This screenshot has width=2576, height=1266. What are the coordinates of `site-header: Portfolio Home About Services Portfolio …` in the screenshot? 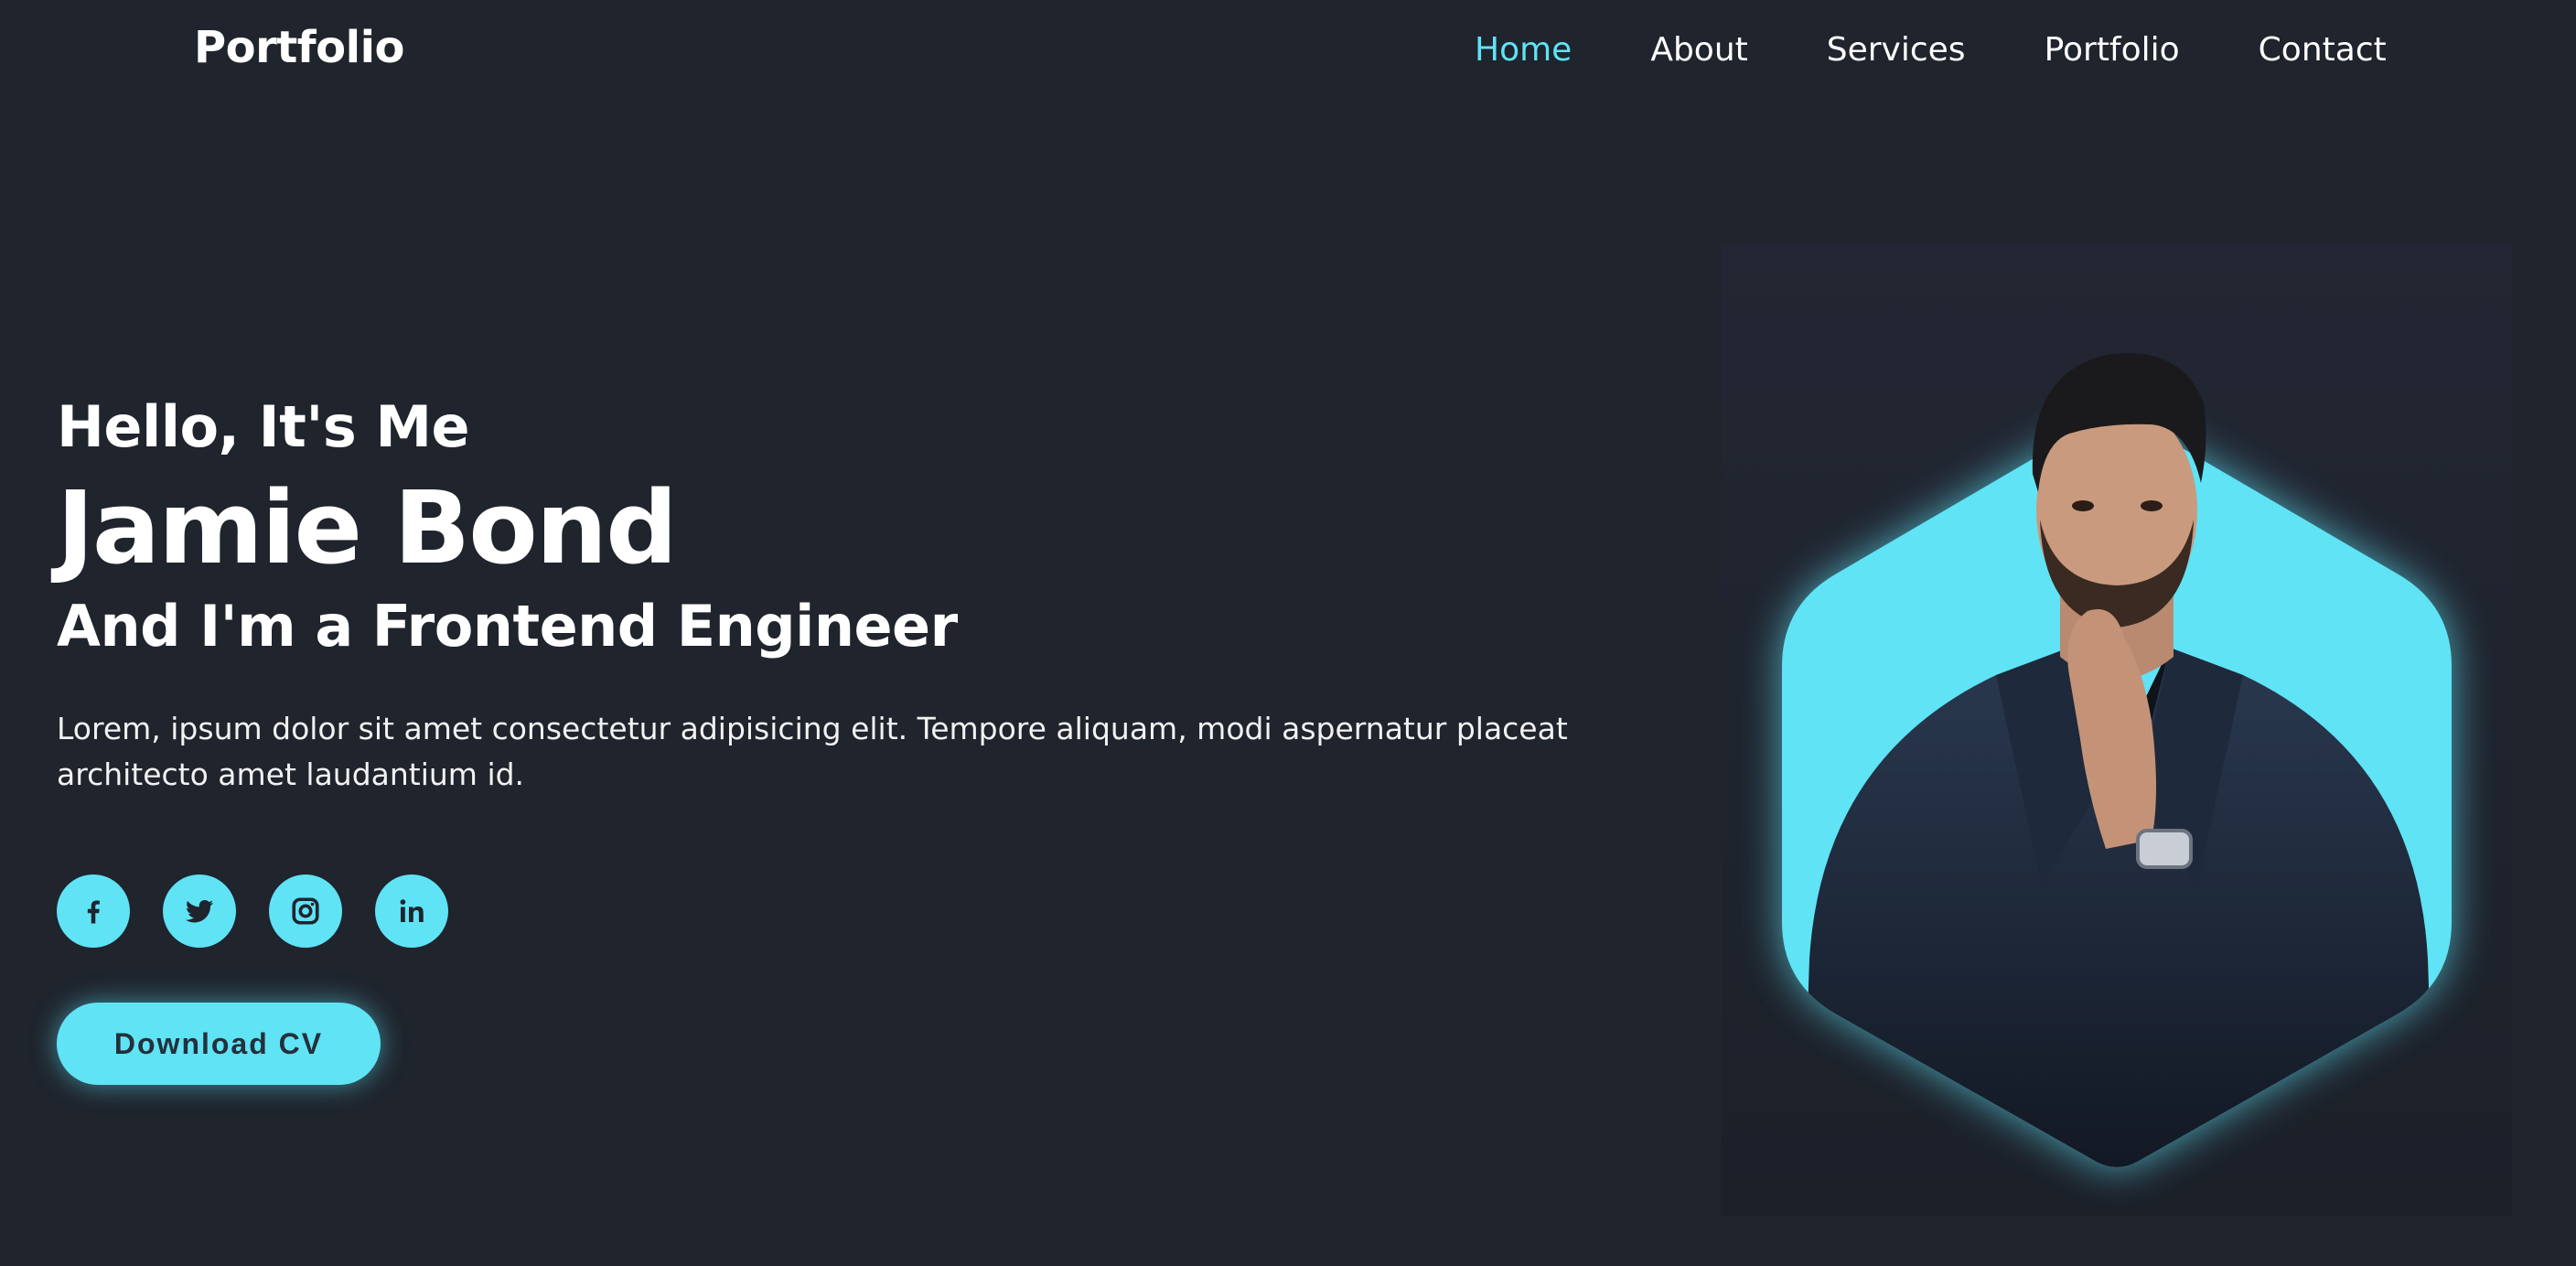 It's located at (1288, 53).